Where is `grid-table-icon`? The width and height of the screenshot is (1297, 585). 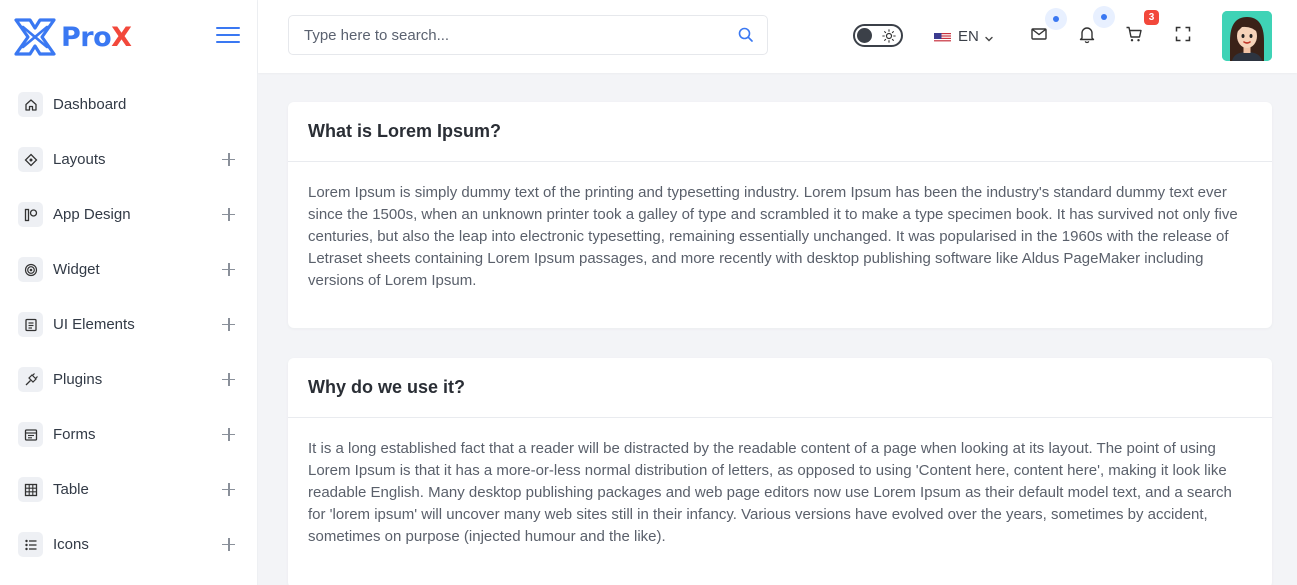
grid-table-icon is located at coordinates (30, 489).